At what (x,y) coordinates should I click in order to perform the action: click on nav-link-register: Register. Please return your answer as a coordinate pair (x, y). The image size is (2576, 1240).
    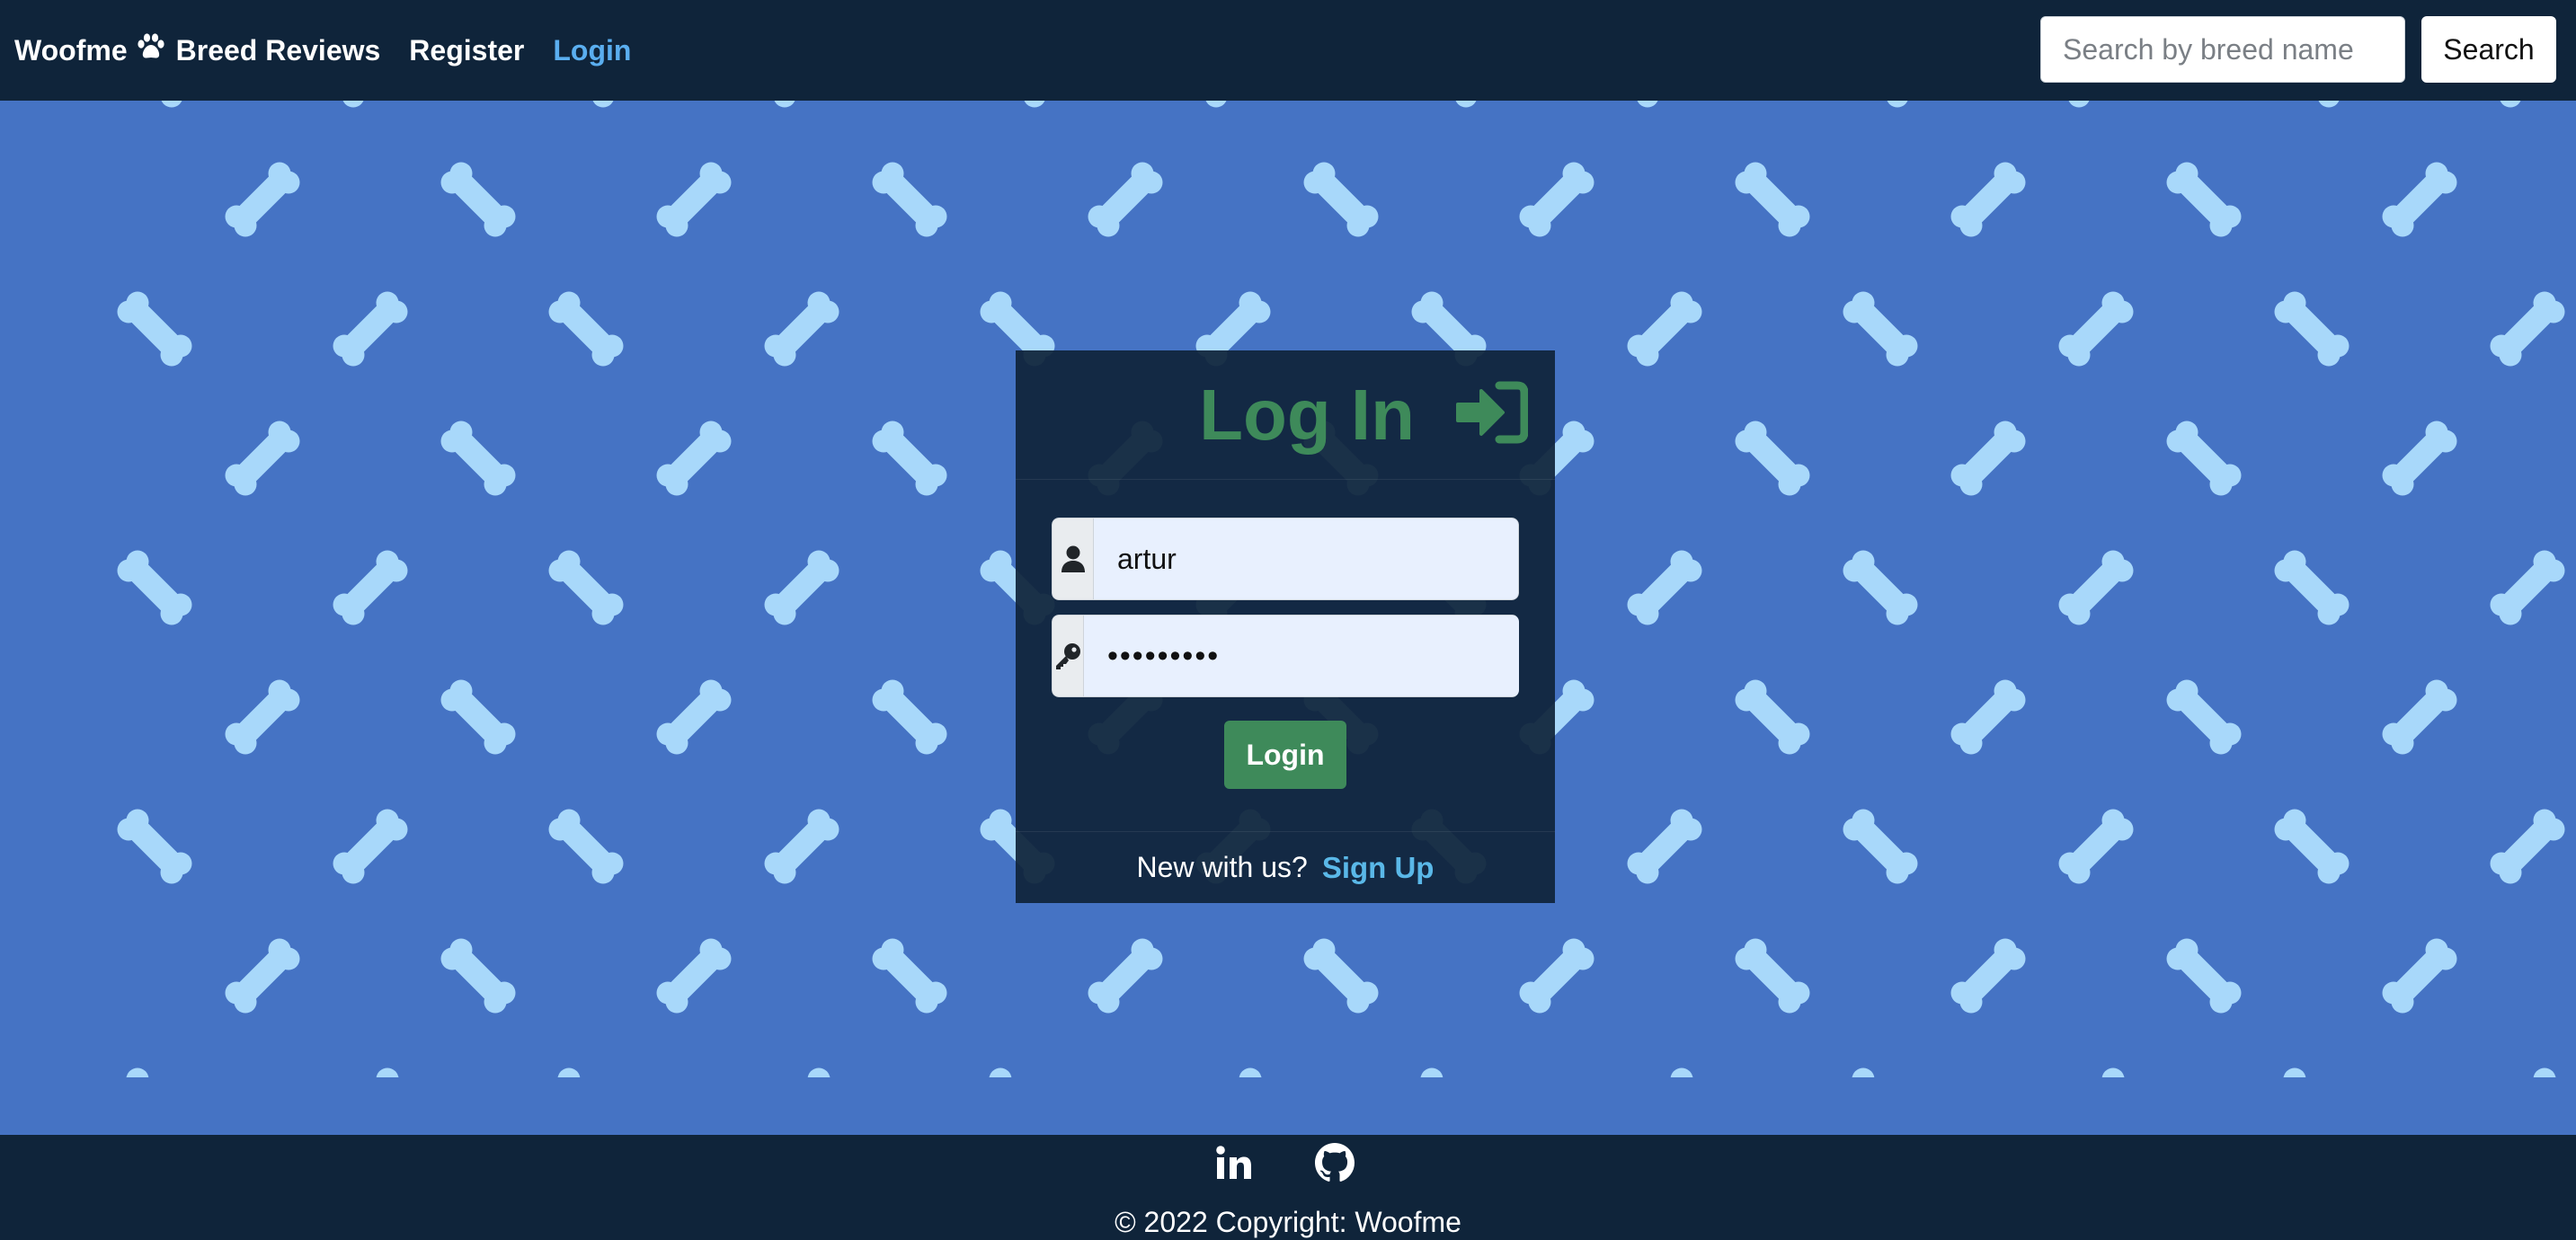
    Looking at the image, I should click on (466, 50).